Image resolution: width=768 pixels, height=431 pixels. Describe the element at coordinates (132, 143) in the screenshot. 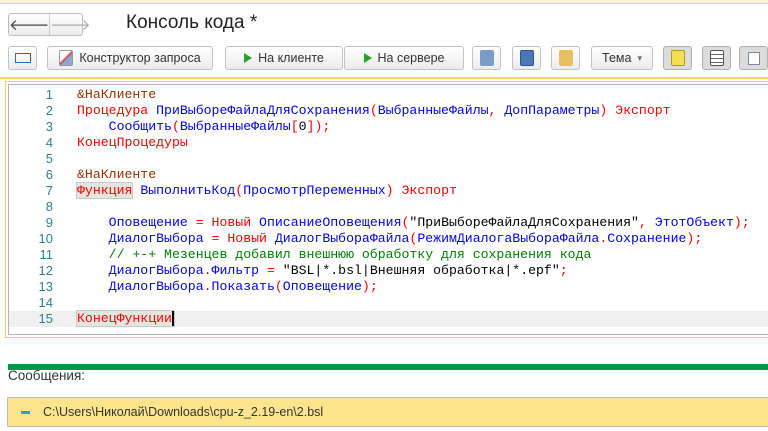

I see `code-text: КонецПроцедуры` at that location.